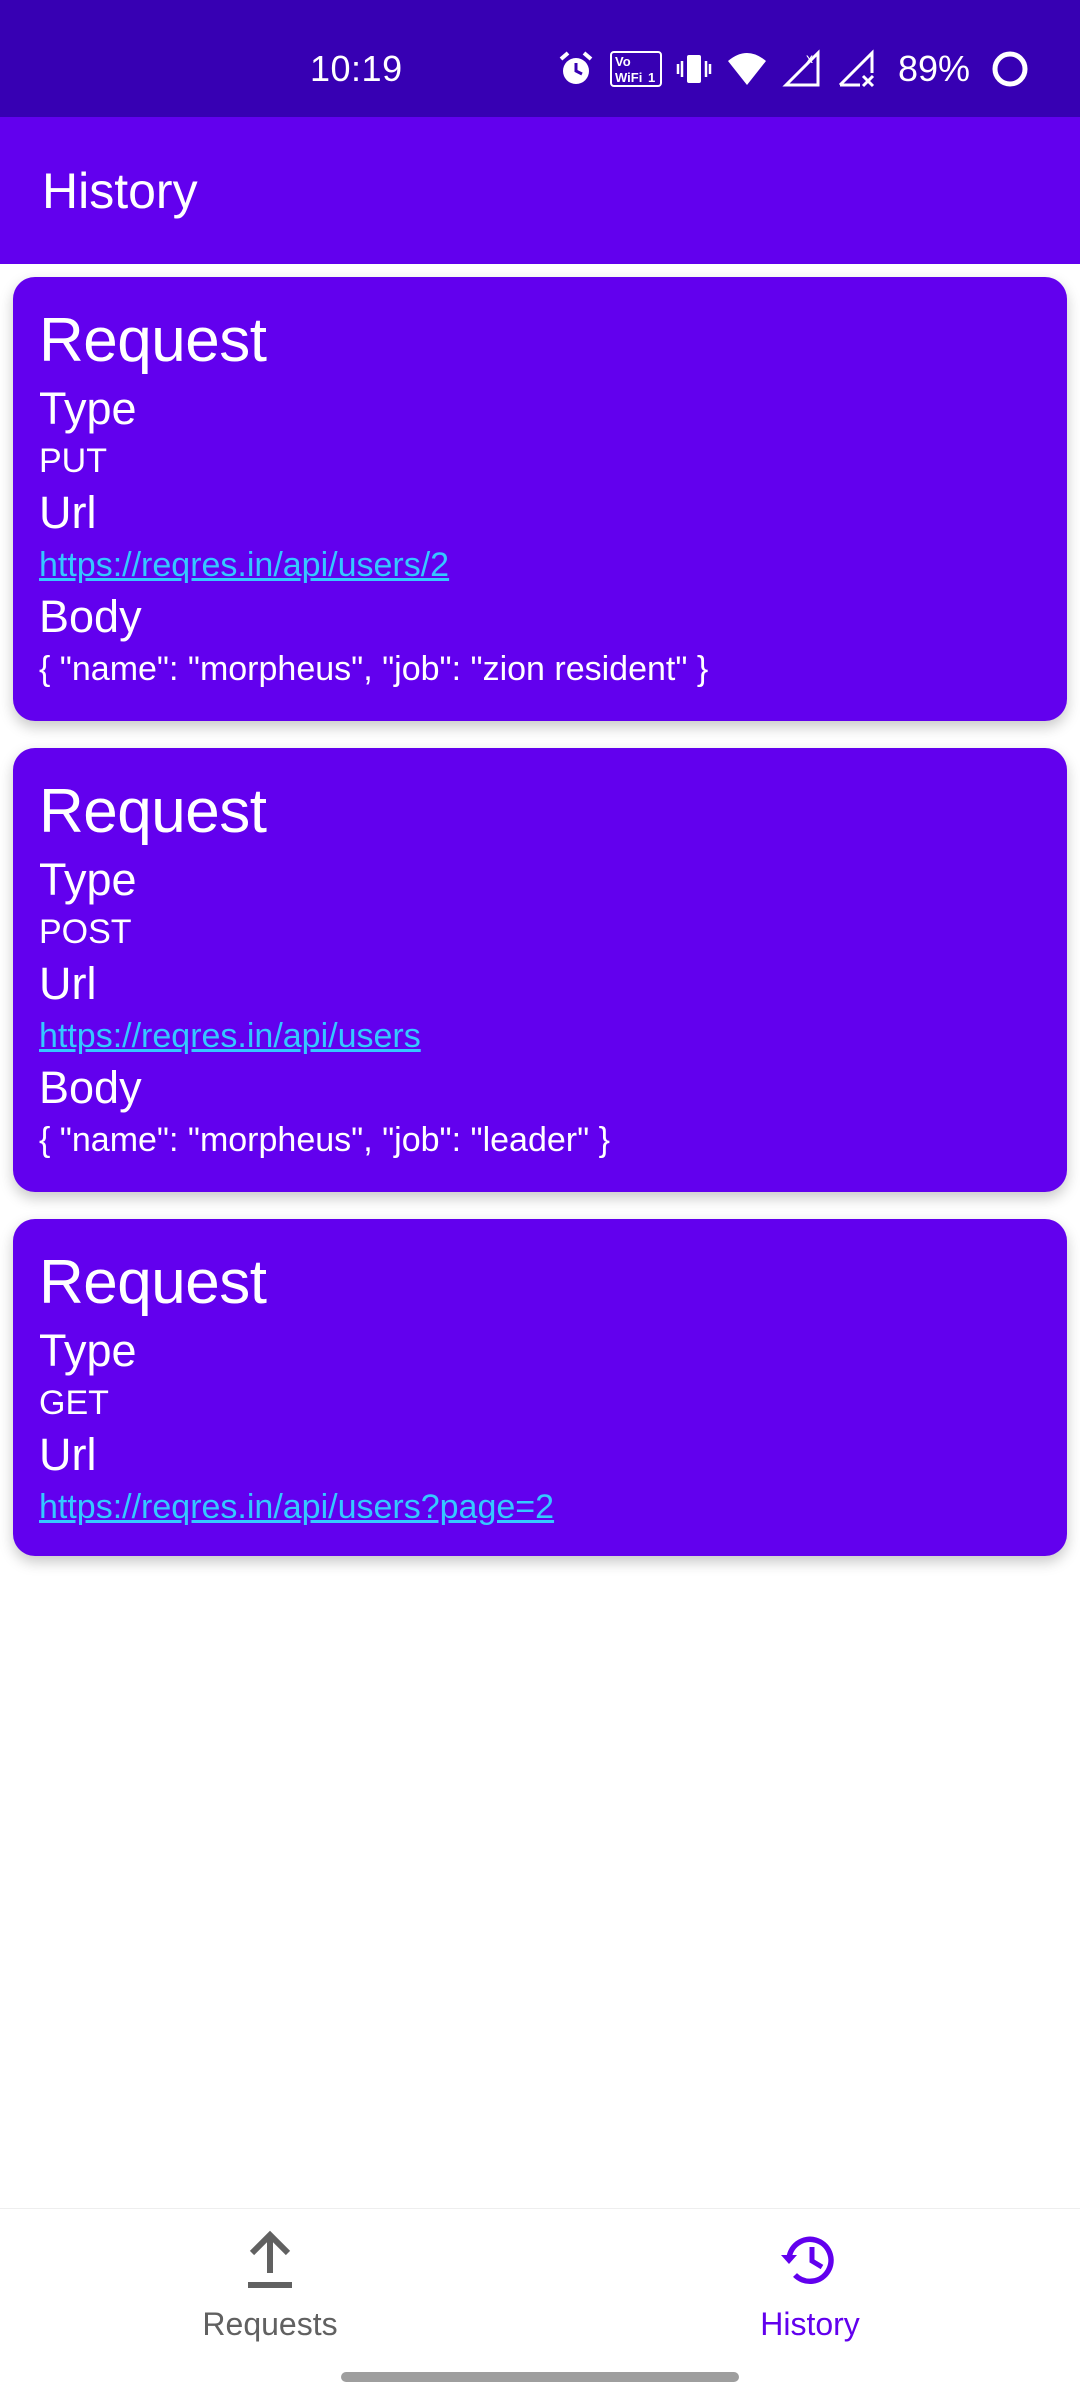  What do you see at coordinates (270, 2262) in the screenshot?
I see `upload-icon` at bounding box center [270, 2262].